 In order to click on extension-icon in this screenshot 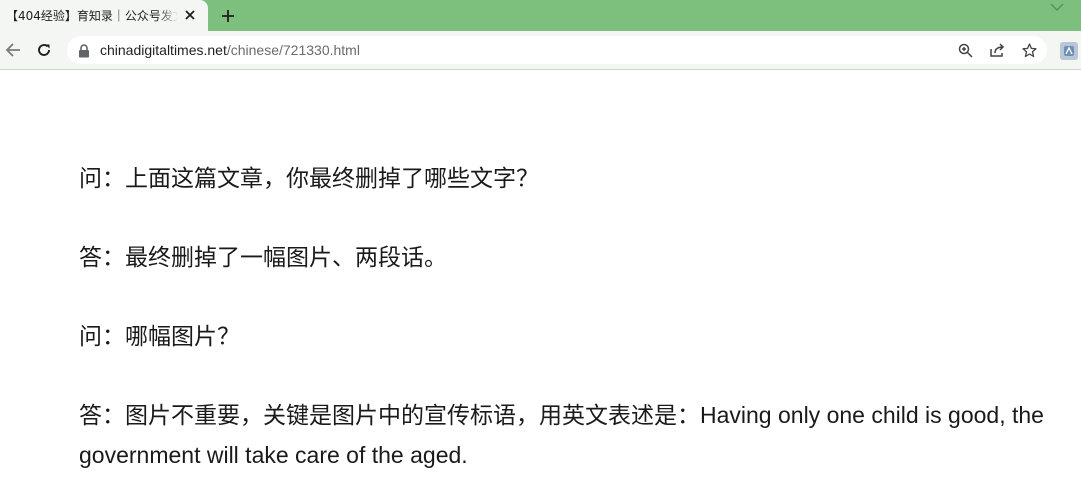, I will do `click(1069, 51)`.